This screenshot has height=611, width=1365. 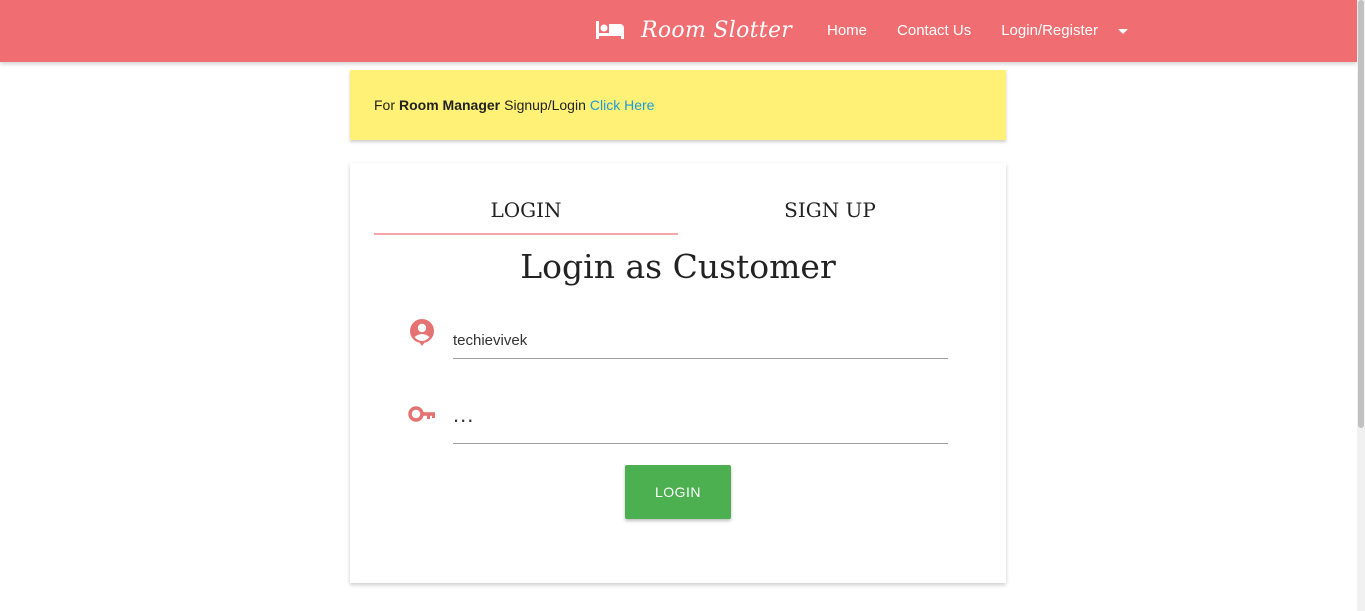 I want to click on scrollbar-thumb, so click(x=1361, y=214).